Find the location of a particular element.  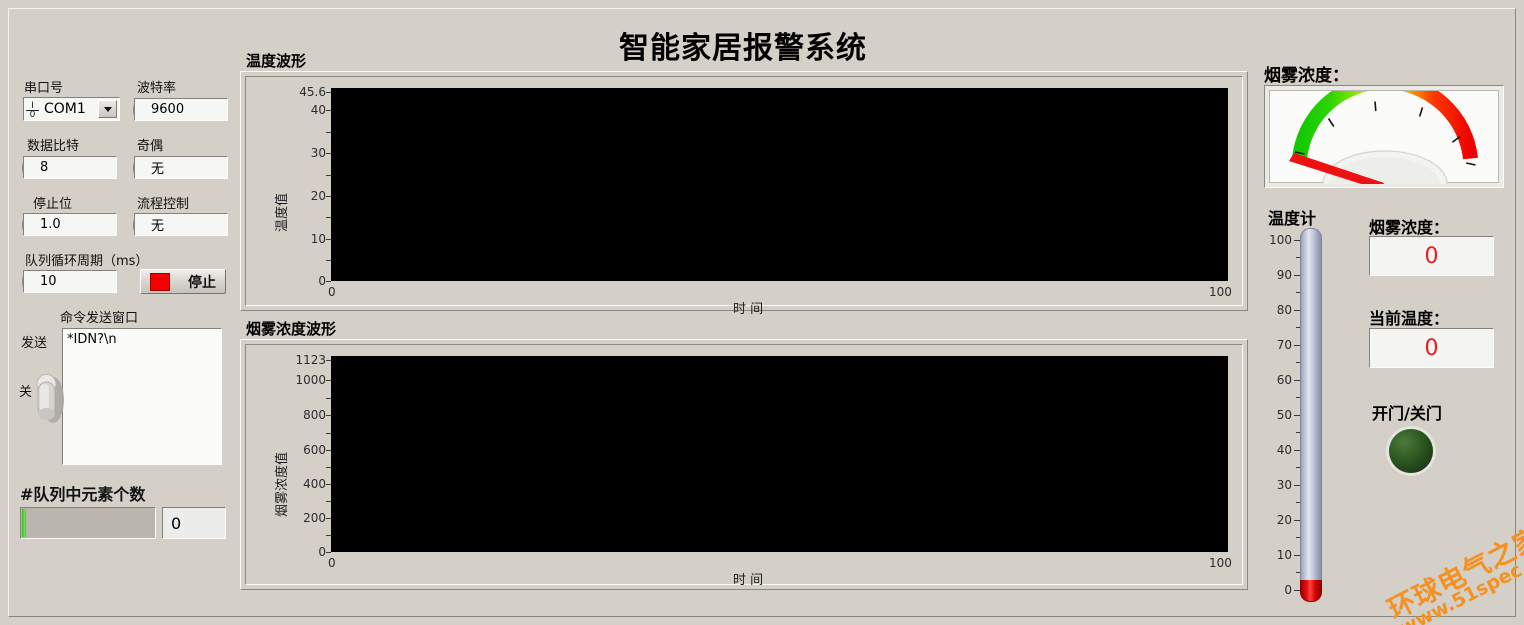

door-toggle-label: 开门/关门 is located at coordinates (1407, 413).